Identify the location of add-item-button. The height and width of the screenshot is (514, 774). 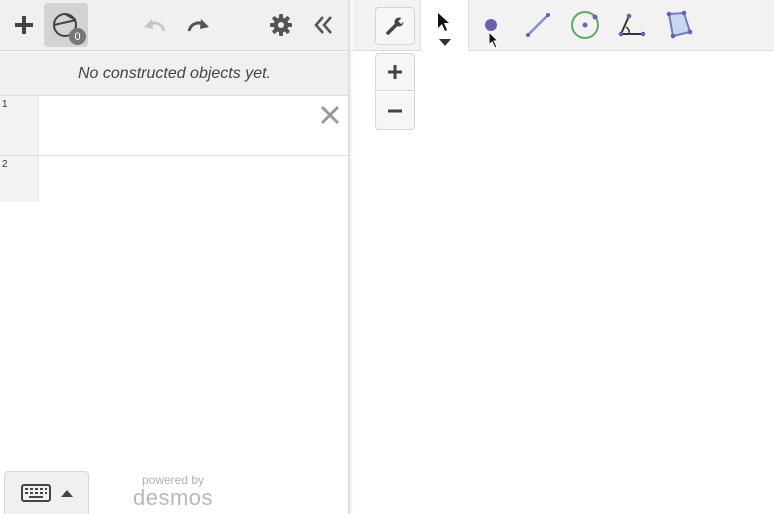
(24, 25).